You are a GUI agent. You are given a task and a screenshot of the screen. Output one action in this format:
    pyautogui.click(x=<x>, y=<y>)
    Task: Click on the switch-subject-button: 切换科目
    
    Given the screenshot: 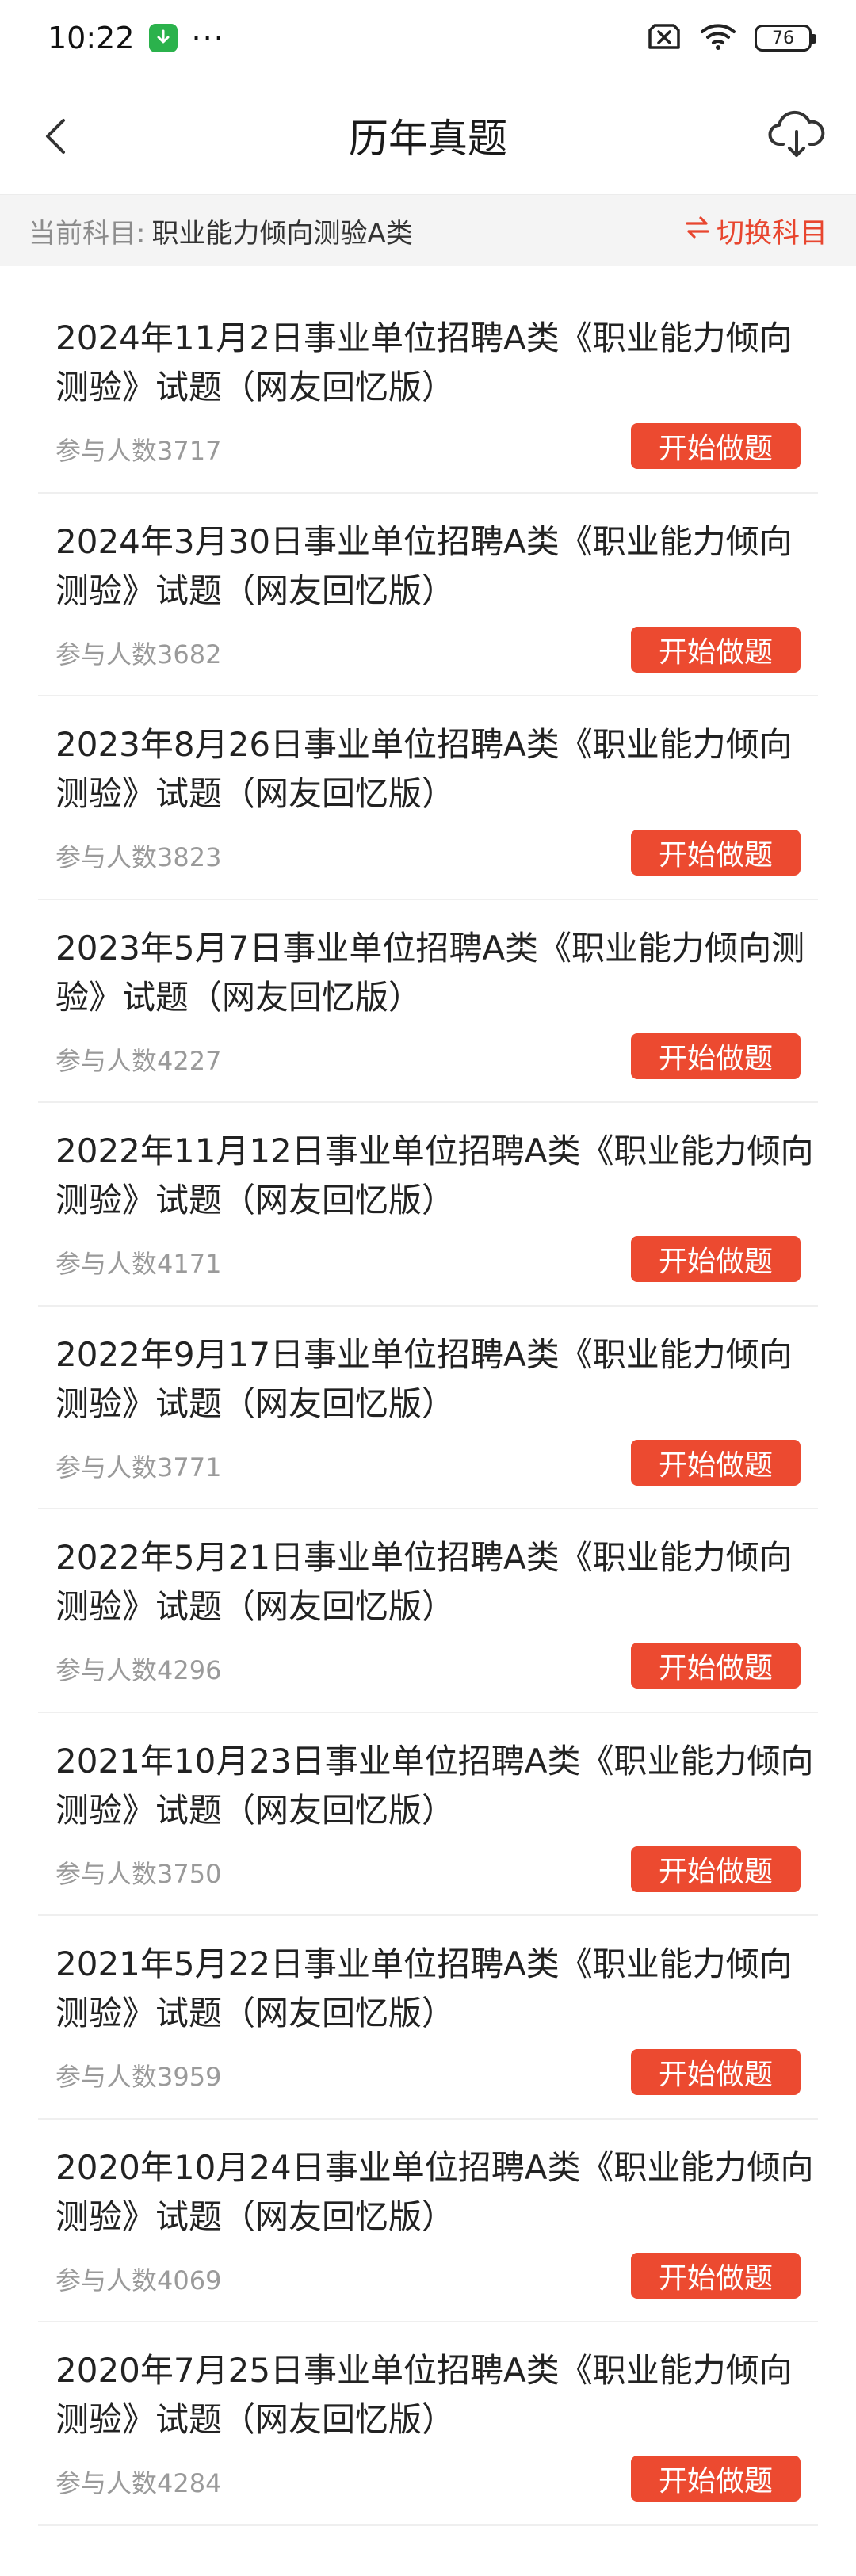 What is the action you would take?
    pyautogui.click(x=756, y=231)
    